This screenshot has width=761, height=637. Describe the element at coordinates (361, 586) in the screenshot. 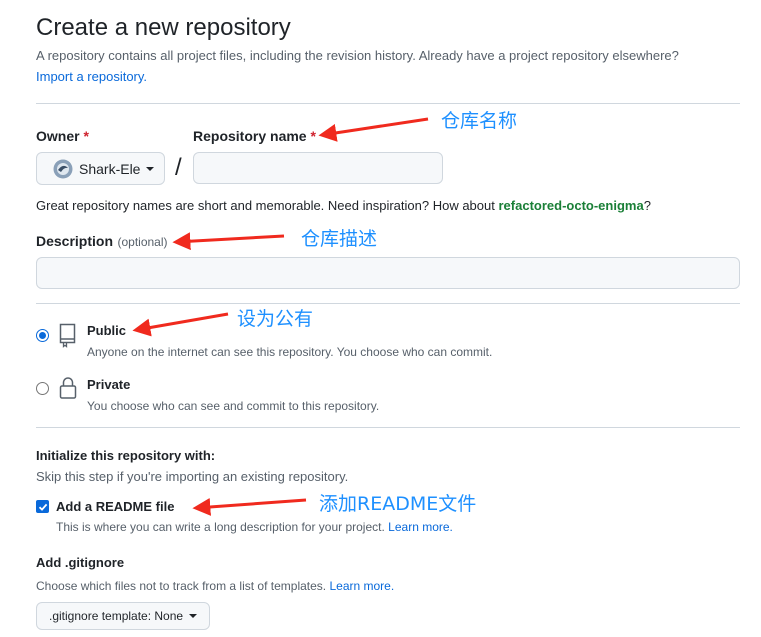

I see `gitignore-learn-more-link: Learn more.` at that location.